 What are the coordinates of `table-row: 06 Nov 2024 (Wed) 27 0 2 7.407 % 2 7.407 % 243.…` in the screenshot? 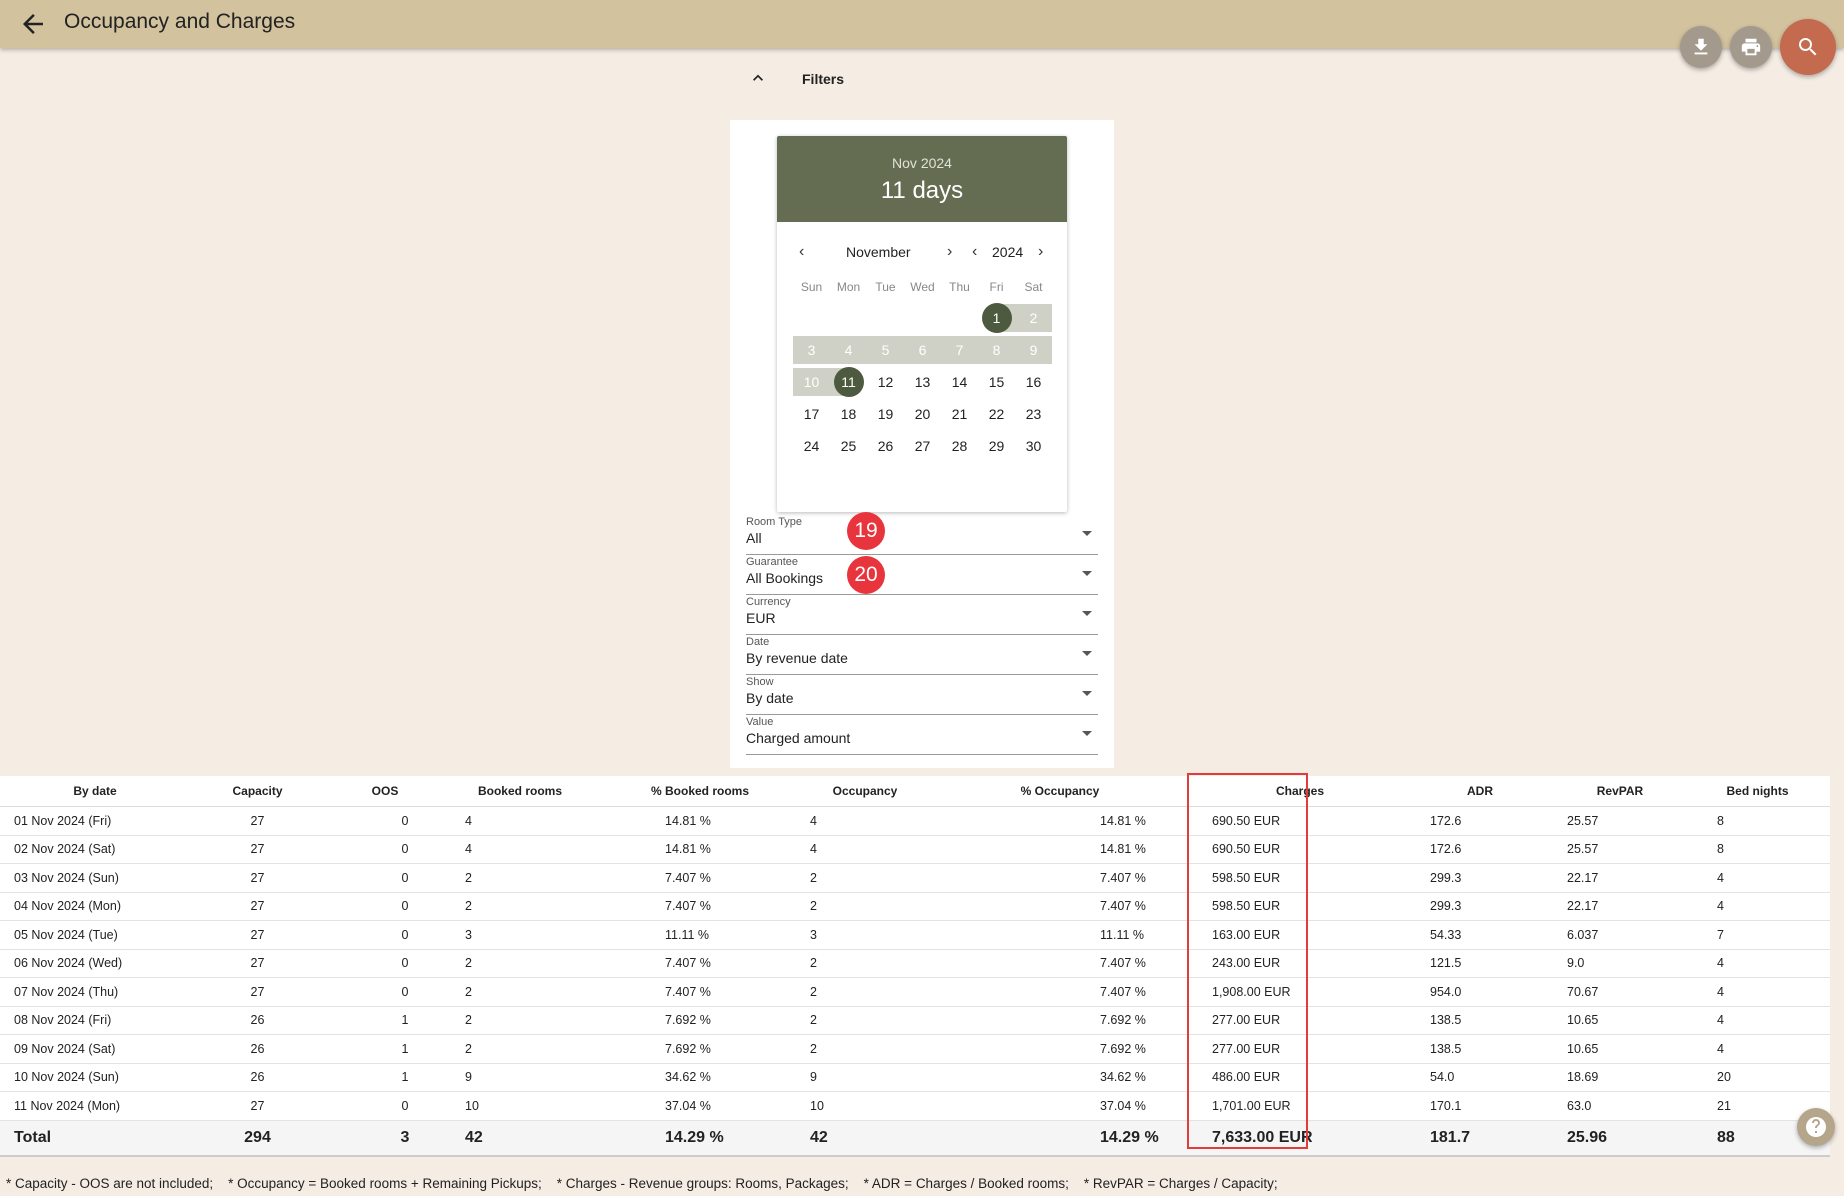 It's located at (915, 963).